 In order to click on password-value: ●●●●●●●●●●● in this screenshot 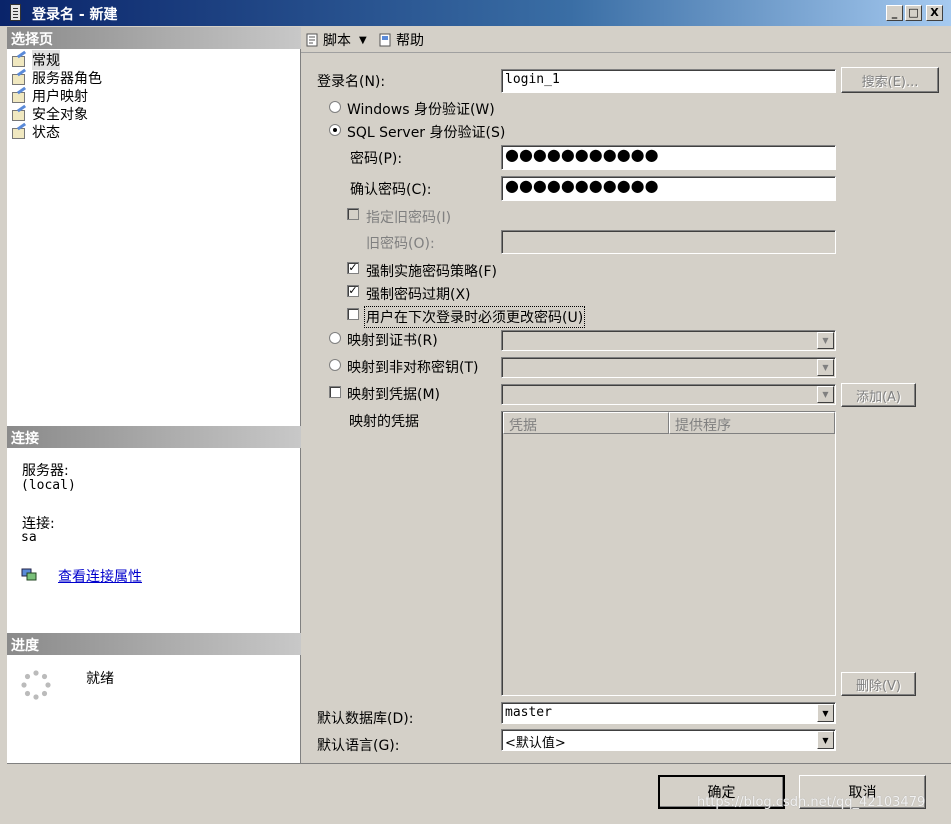, I will do `click(582, 154)`.